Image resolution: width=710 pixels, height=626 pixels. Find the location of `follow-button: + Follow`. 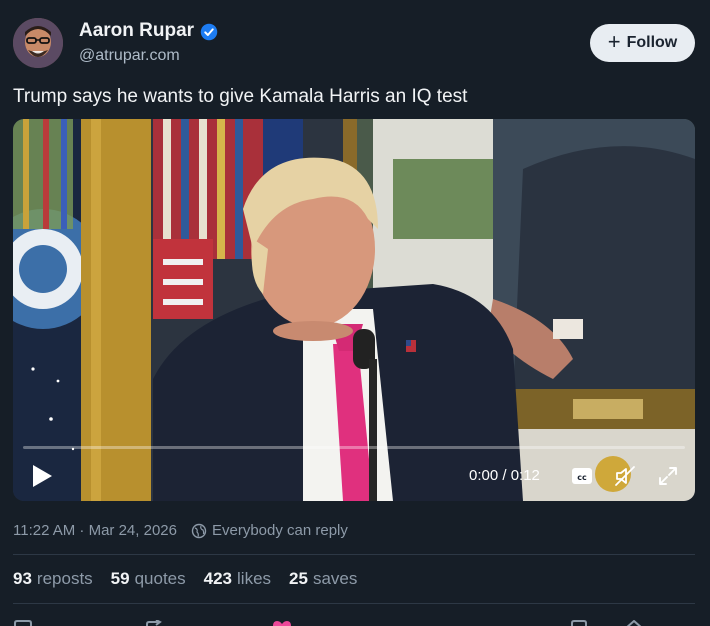

follow-button: + Follow is located at coordinates (642, 43).